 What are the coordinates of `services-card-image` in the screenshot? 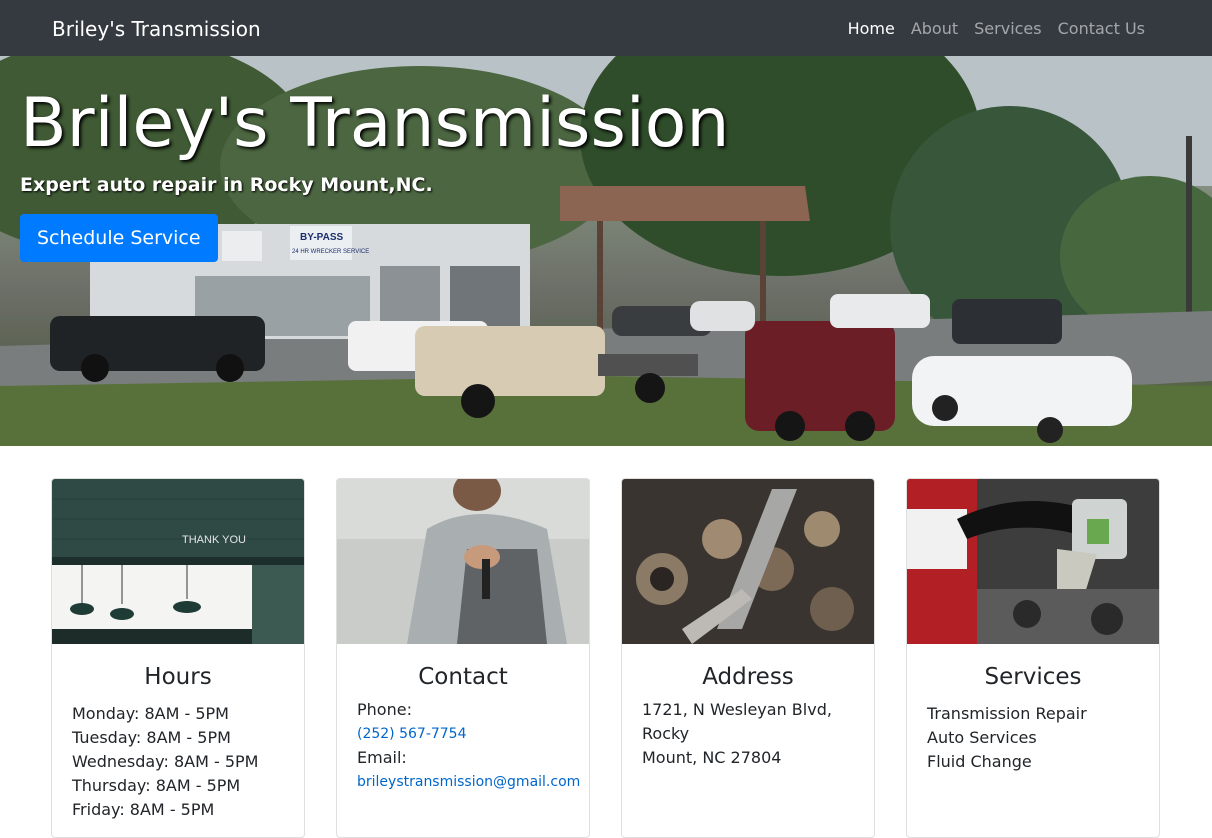 It's located at (1033, 561).